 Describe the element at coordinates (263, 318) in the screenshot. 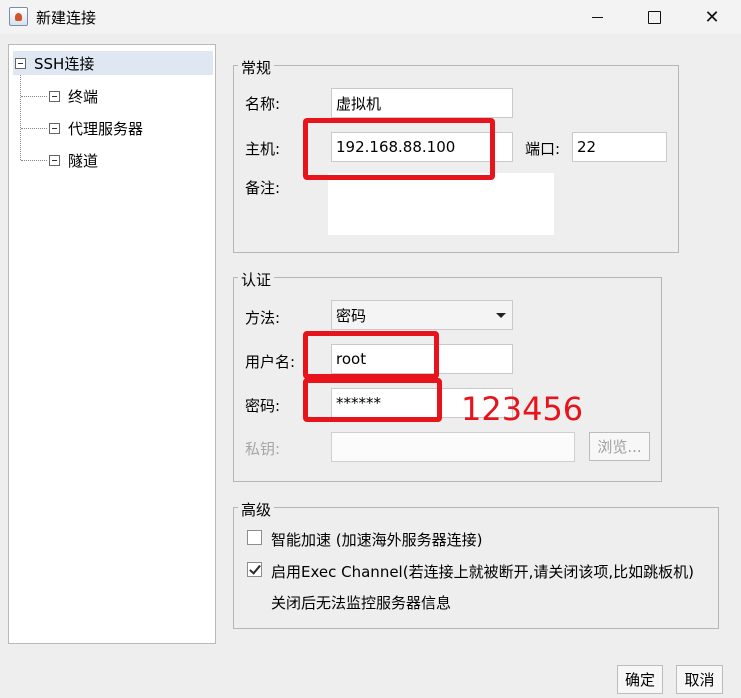

I see `method-label: 方法:` at that location.